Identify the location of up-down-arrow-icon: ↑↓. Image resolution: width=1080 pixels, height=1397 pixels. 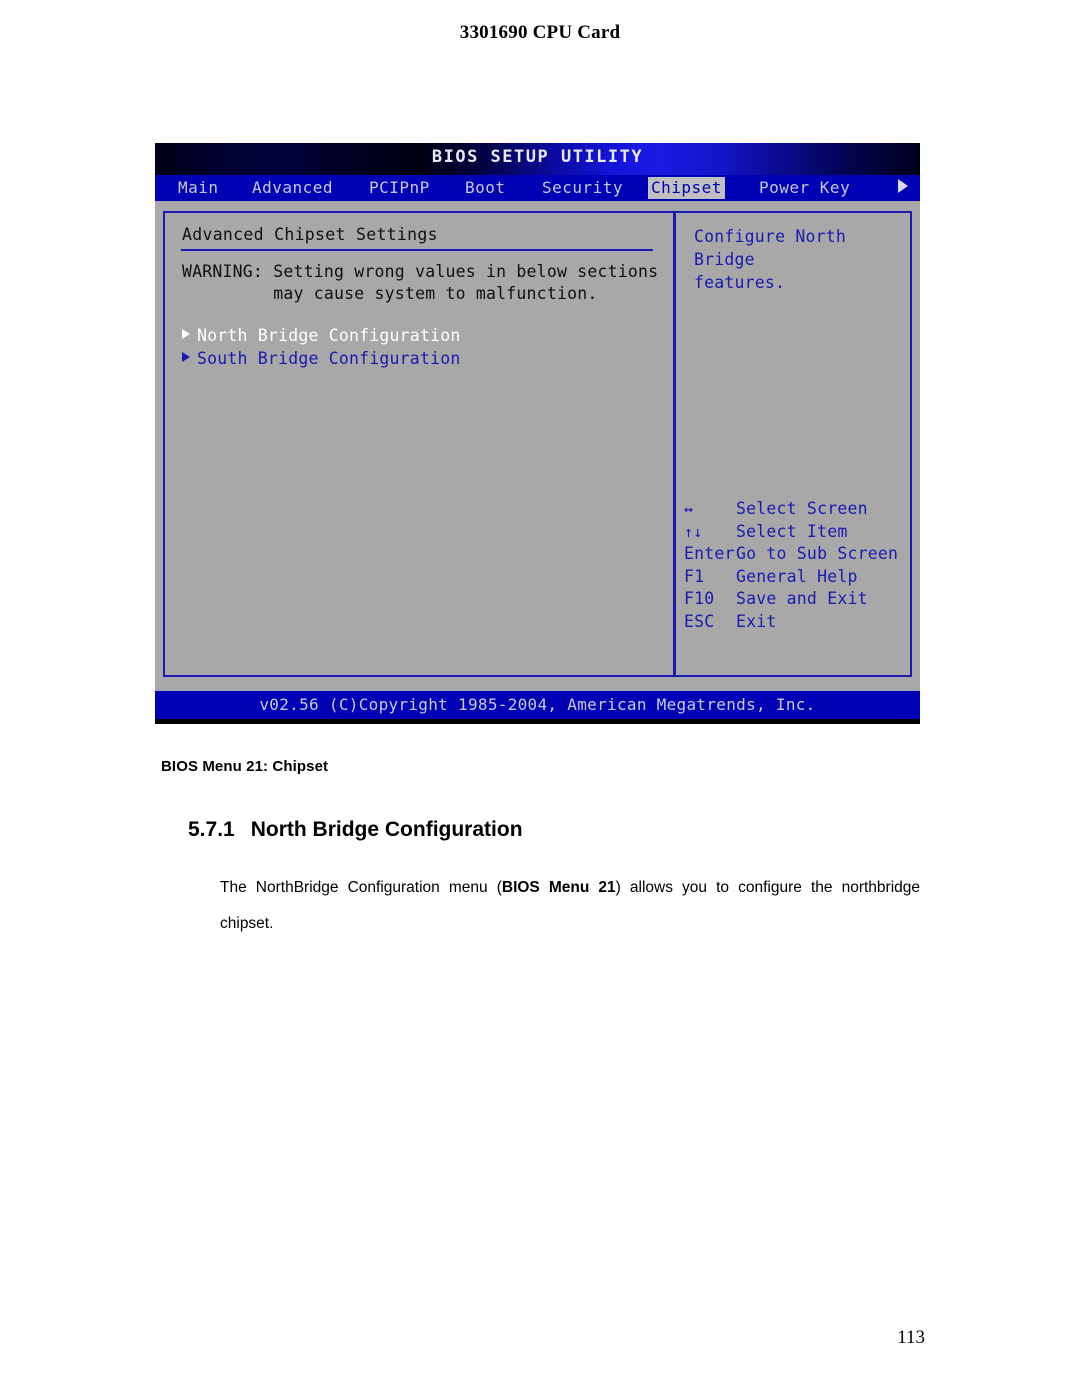
(693, 531).